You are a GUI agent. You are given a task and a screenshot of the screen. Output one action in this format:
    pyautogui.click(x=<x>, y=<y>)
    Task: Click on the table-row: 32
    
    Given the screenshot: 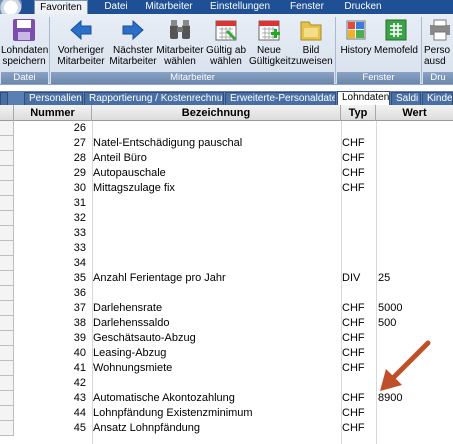 What is the action you would take?
    pyautogui.click(x=226, y=218)
    